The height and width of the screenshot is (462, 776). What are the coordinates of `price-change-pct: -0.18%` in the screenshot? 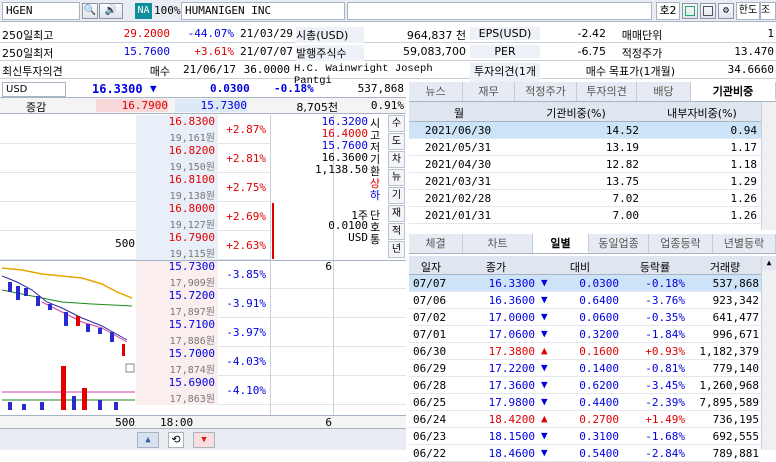 It's located at (294, 88).